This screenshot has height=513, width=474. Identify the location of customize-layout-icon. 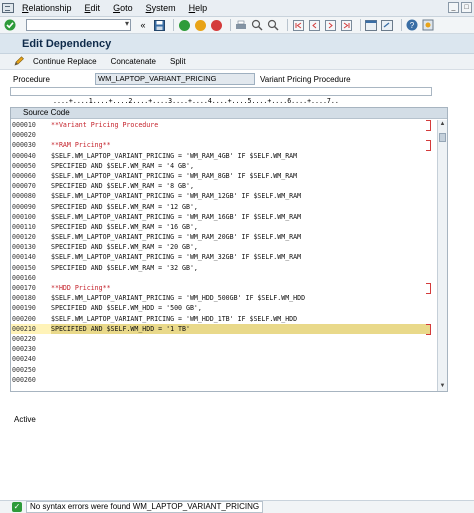
(428, 25).